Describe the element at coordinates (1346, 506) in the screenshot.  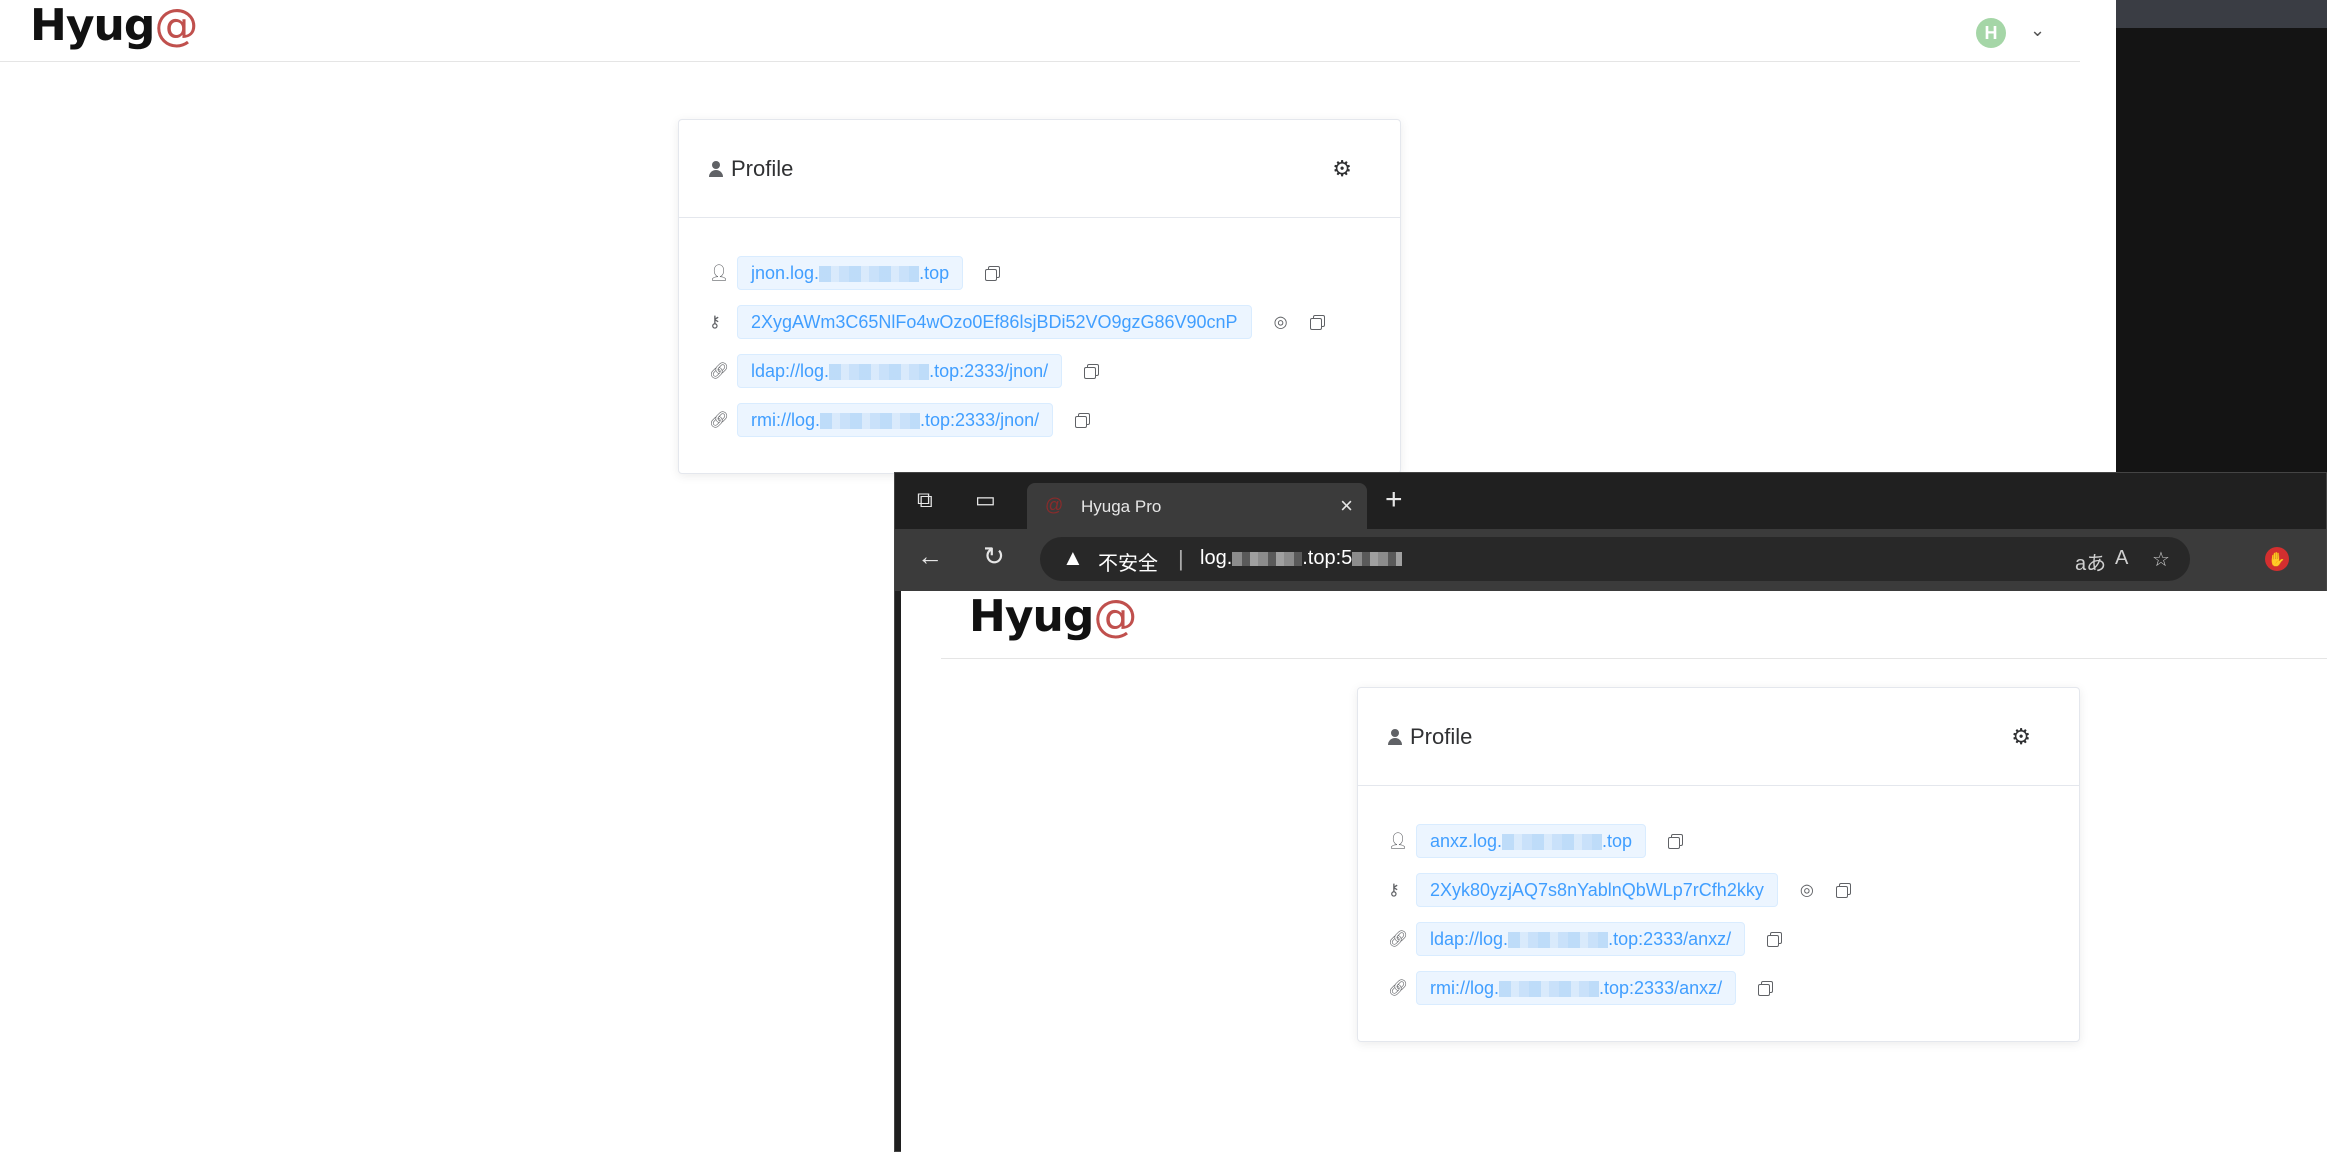
I see `close-icon: ×` at that location.